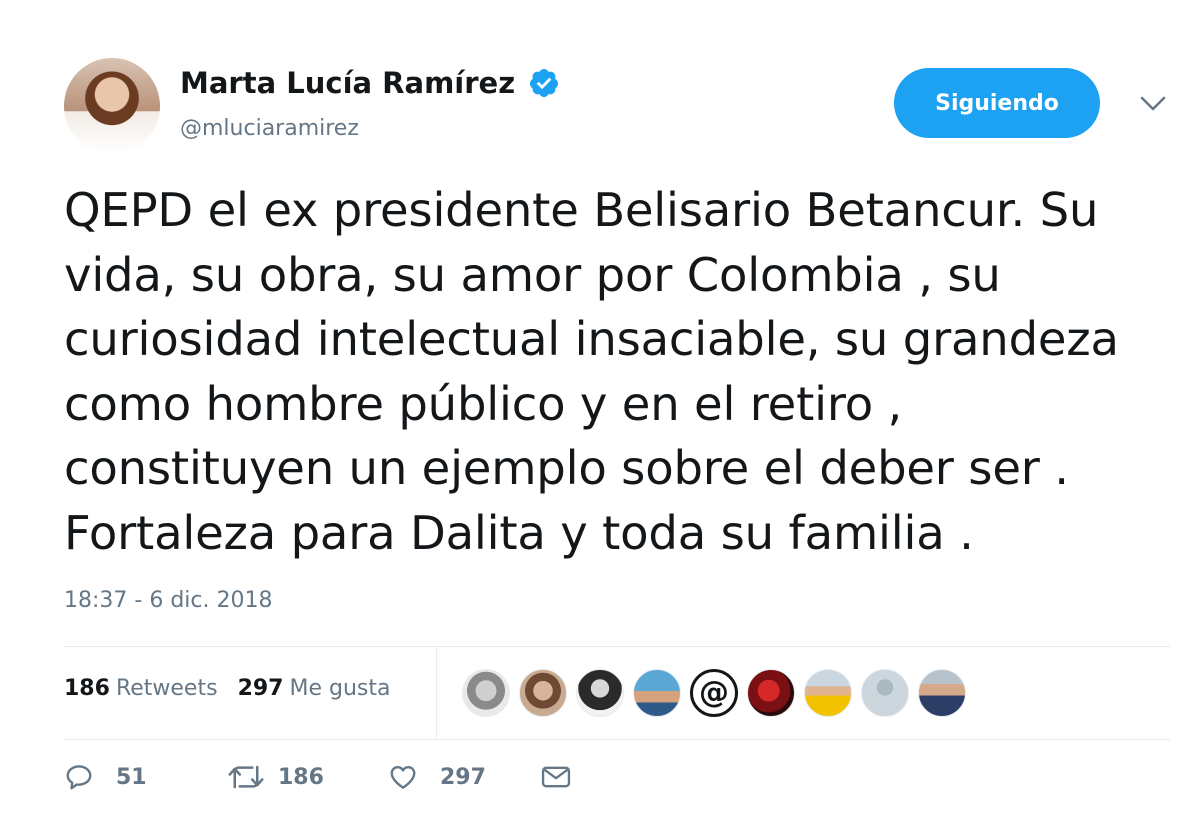  I want to click on retweets-label: Retweets, so click(166, 688).